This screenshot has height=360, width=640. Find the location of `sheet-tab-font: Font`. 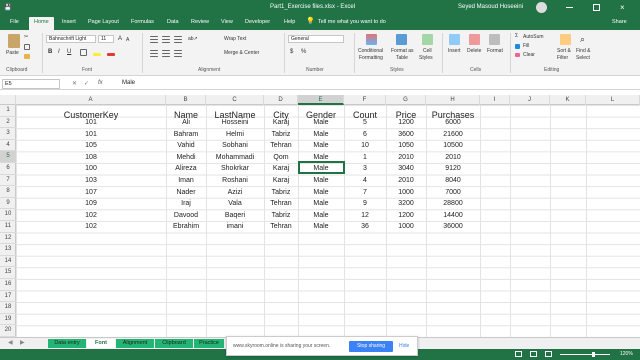

sheet-tab-font: Font is located at coordinates (101, 343).